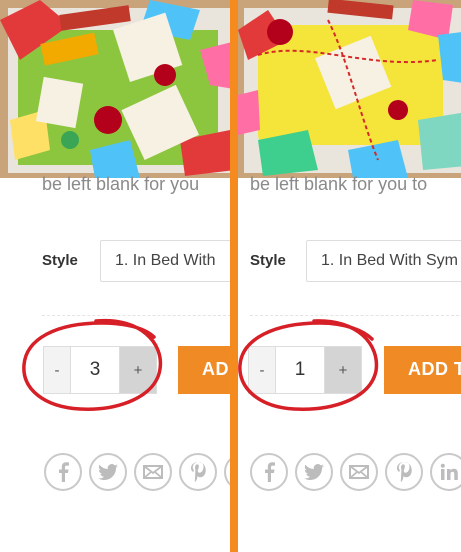 The width and height of the screenshot is (461, 552). What do you see at coordinates (204, 370) in the screenshot?
I see `add-to-cart-button: ADD` at bounding box center [204, 370].